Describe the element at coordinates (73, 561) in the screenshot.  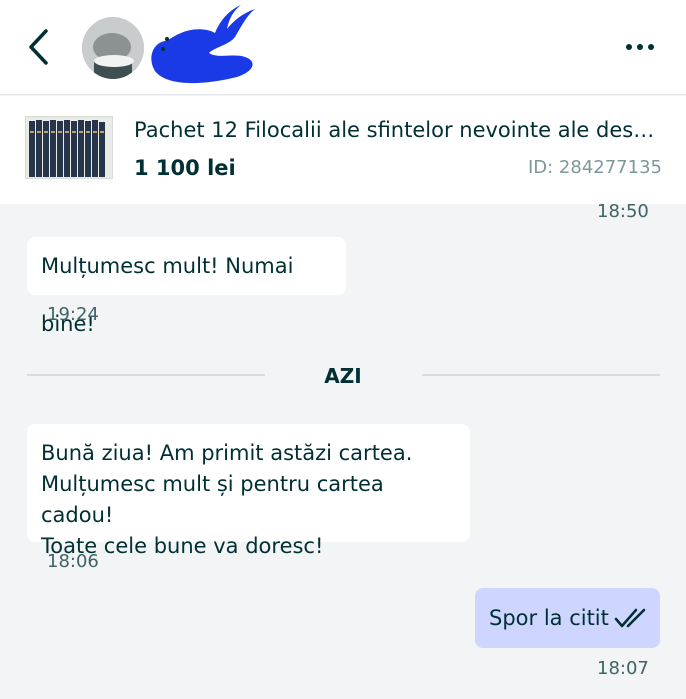
I see `message-time: 18:06` at that location.